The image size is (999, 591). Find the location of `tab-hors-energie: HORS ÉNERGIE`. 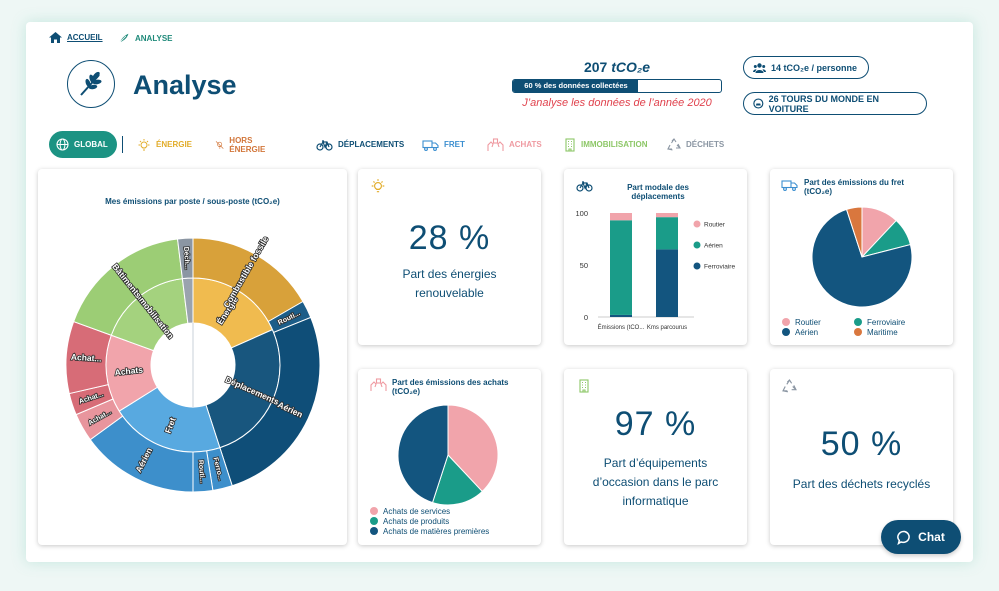

tab-hors-energie: HORS ÉNERGIE is located at coordinates (242, 144).